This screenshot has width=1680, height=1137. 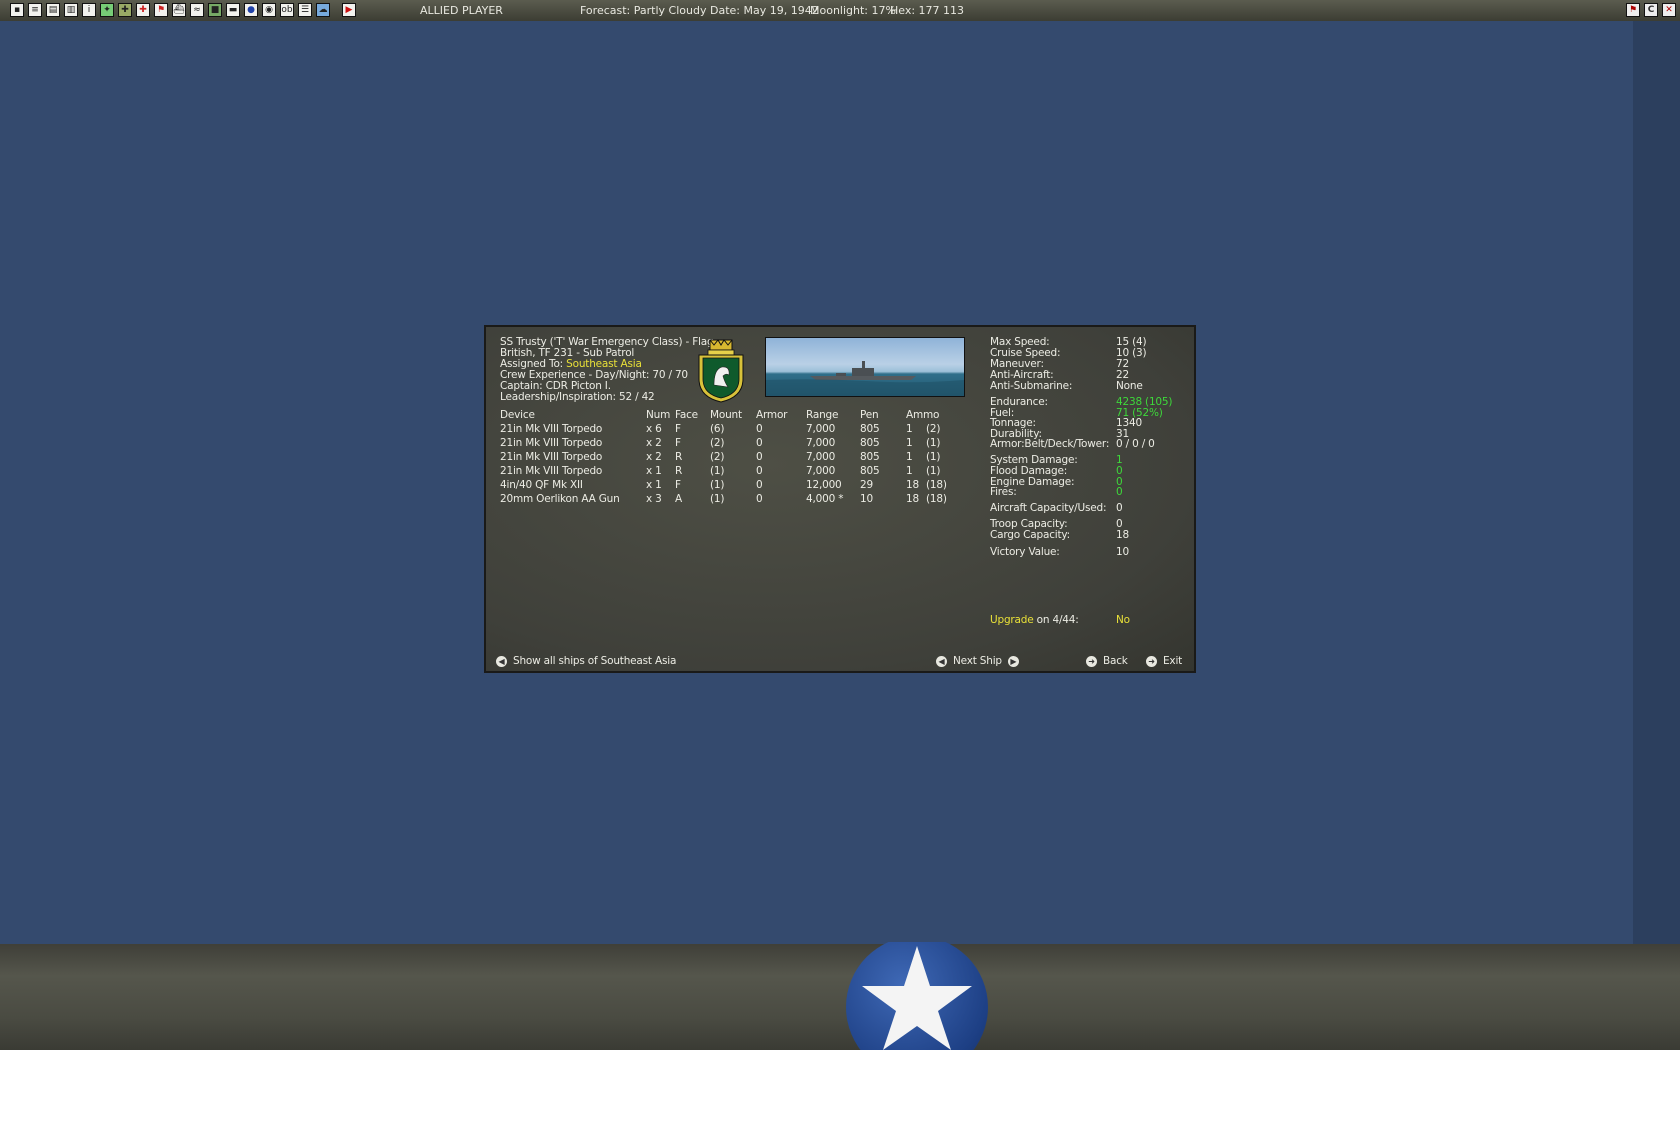 What do you see at coordinates (287, 10) in the screenshot?
I see `order-of-battle-icon: ob` at bounding box center [287, 10].